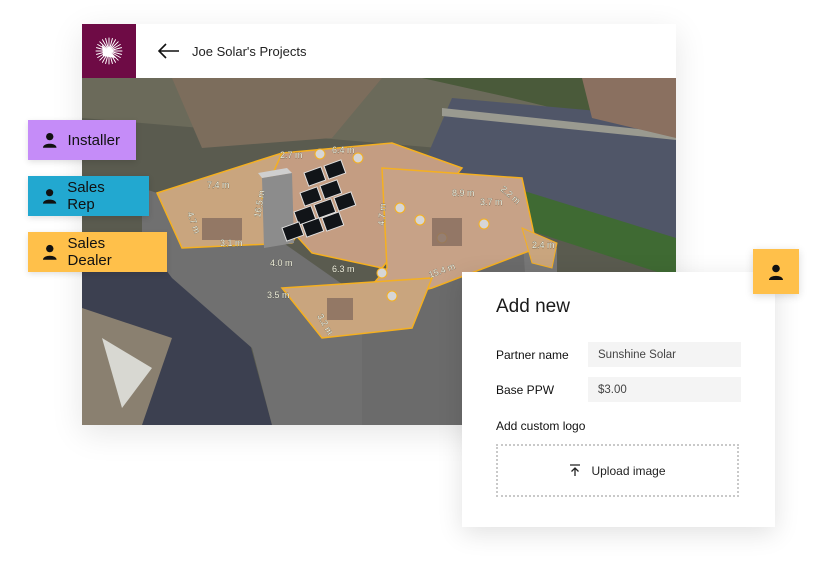 The image size is (827, 561). What do you see at coordinates (281, 263) in the screenshot?
I see `measurement-label: 4.0 m` at bounding box center [281, 263].